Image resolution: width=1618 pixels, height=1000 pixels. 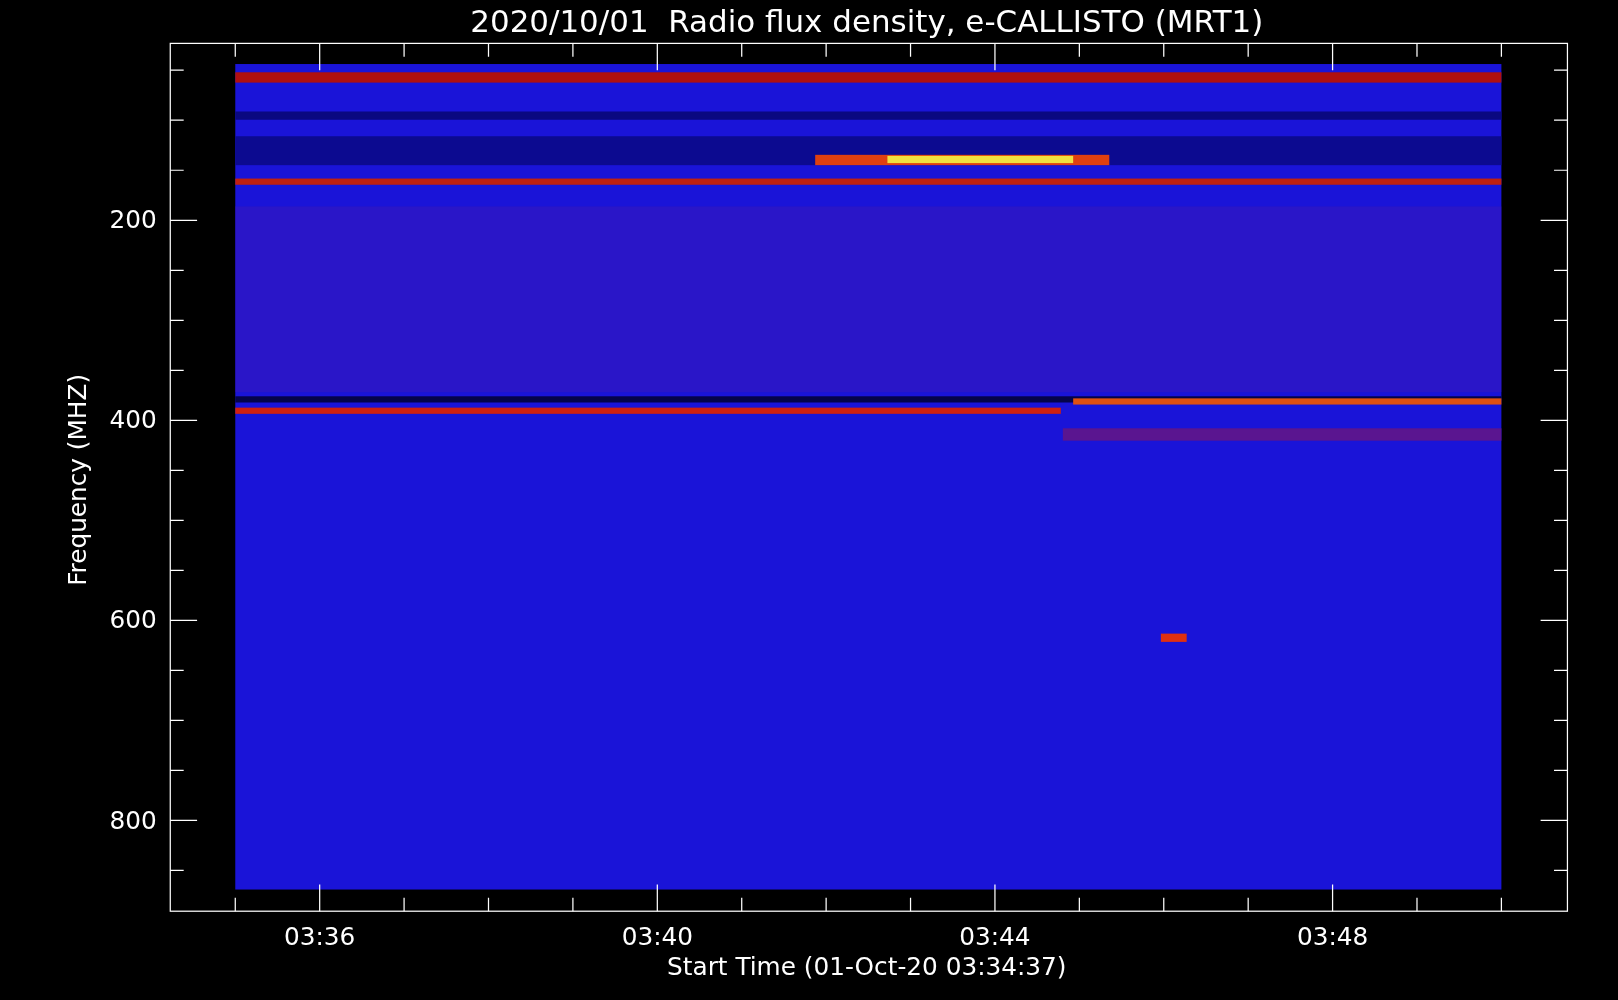 What do you see at coordinates (133, 420) in the screenshot?
I see `y-tick-label: 400` at bounding box center [133, 420].